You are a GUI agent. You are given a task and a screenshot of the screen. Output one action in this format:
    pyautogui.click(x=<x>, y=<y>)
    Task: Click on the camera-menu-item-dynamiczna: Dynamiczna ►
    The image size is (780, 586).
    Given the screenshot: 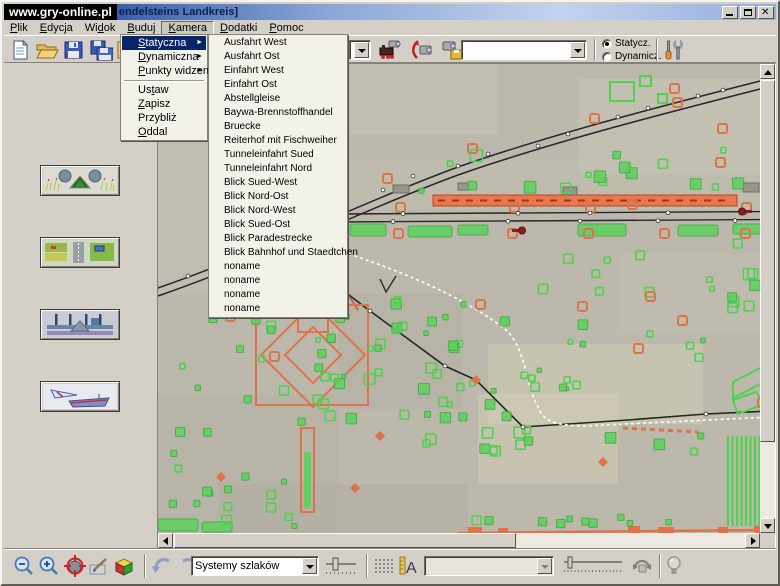 What is the action you would take?
    pyautogui.click(x=164, y=57)
    